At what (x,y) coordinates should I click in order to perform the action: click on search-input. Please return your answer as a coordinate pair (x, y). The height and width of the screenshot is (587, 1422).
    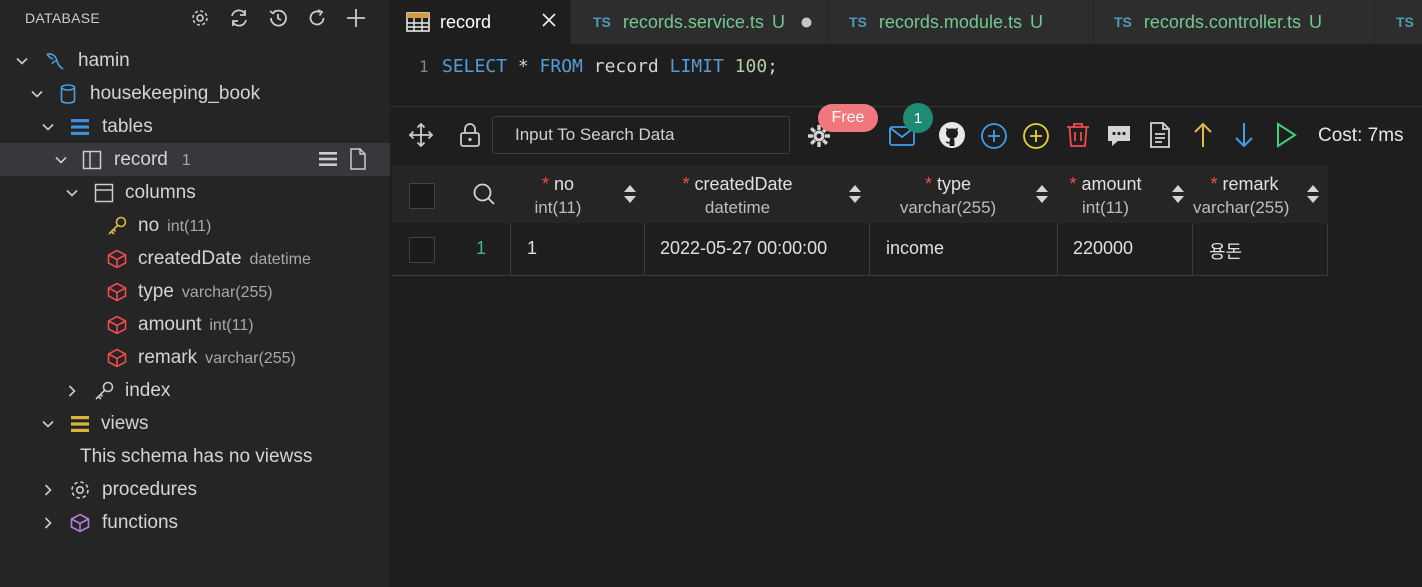
    Looking at the image, I should click on (641, 135).